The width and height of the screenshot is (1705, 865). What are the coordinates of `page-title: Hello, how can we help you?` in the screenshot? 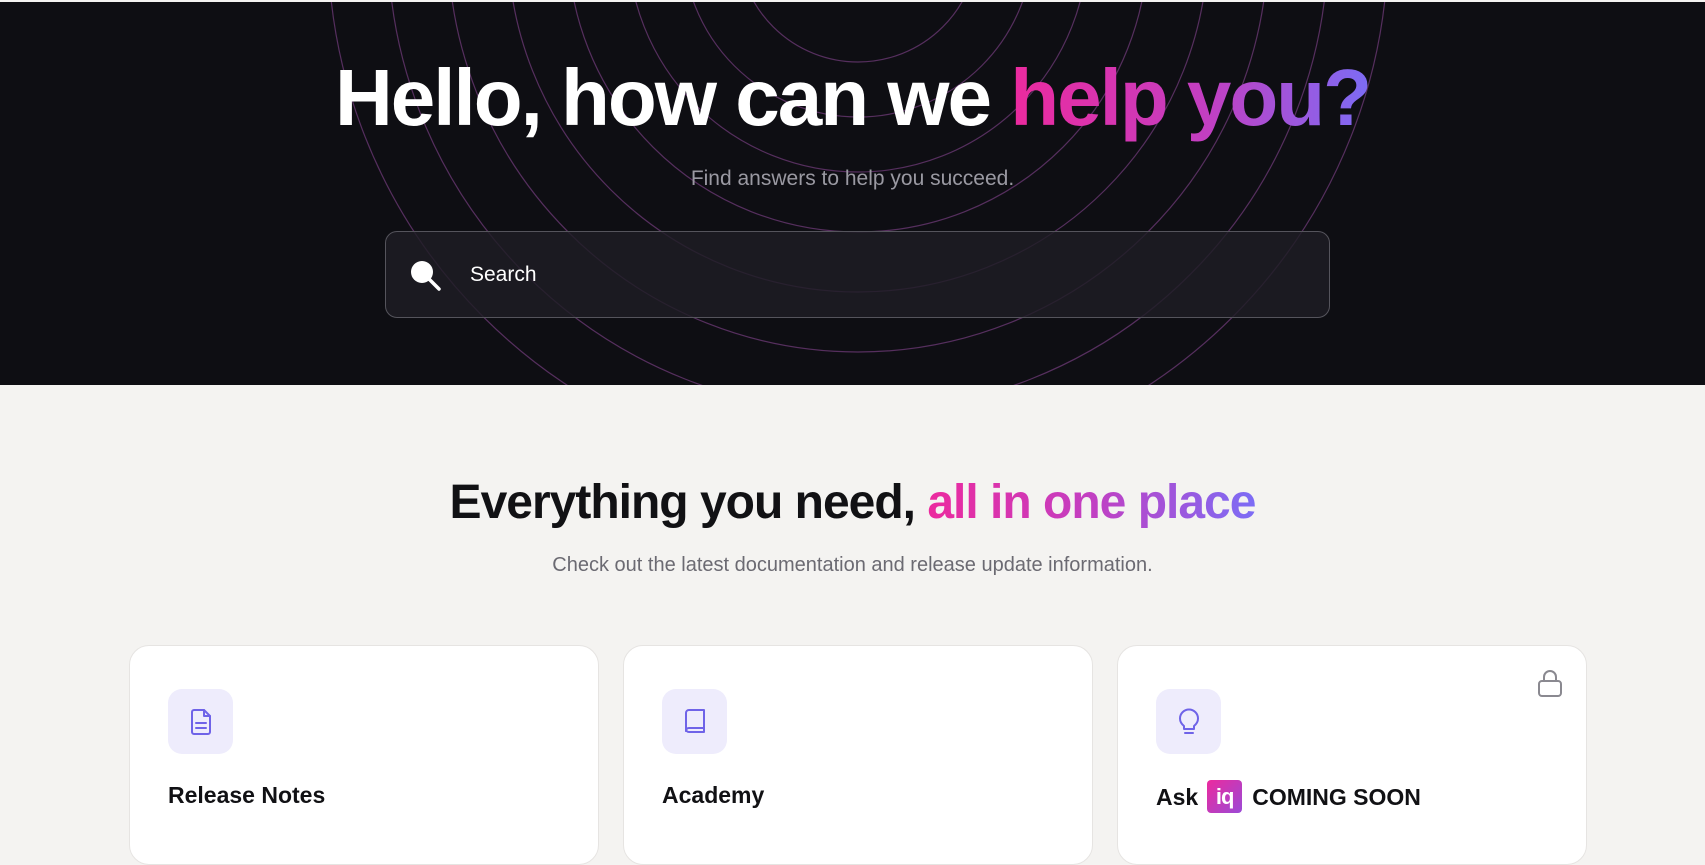 It's located at (852, 98).